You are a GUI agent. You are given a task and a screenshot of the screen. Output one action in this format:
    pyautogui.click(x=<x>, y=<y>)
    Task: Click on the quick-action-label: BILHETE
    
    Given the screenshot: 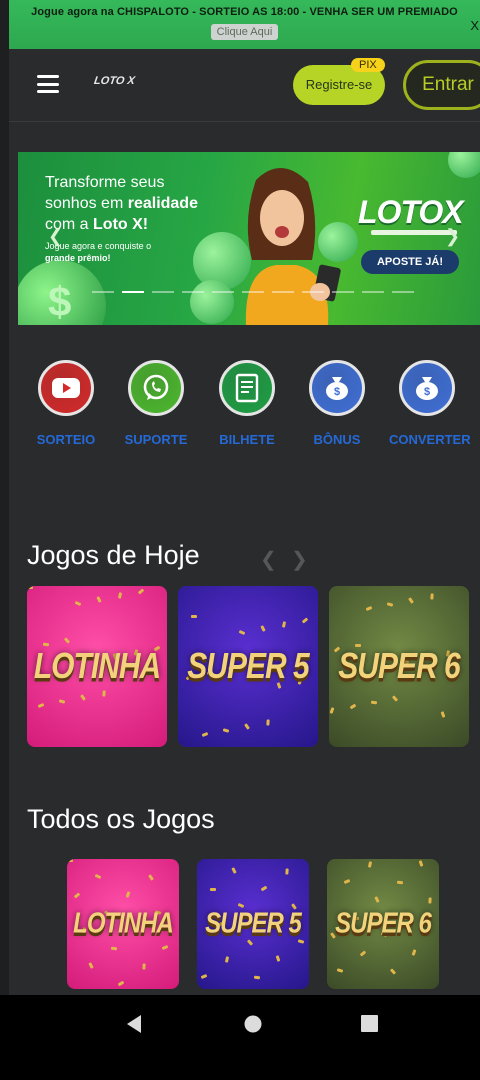 What is the action you would take?
    pyautogui.click(x=247, y=439)
    